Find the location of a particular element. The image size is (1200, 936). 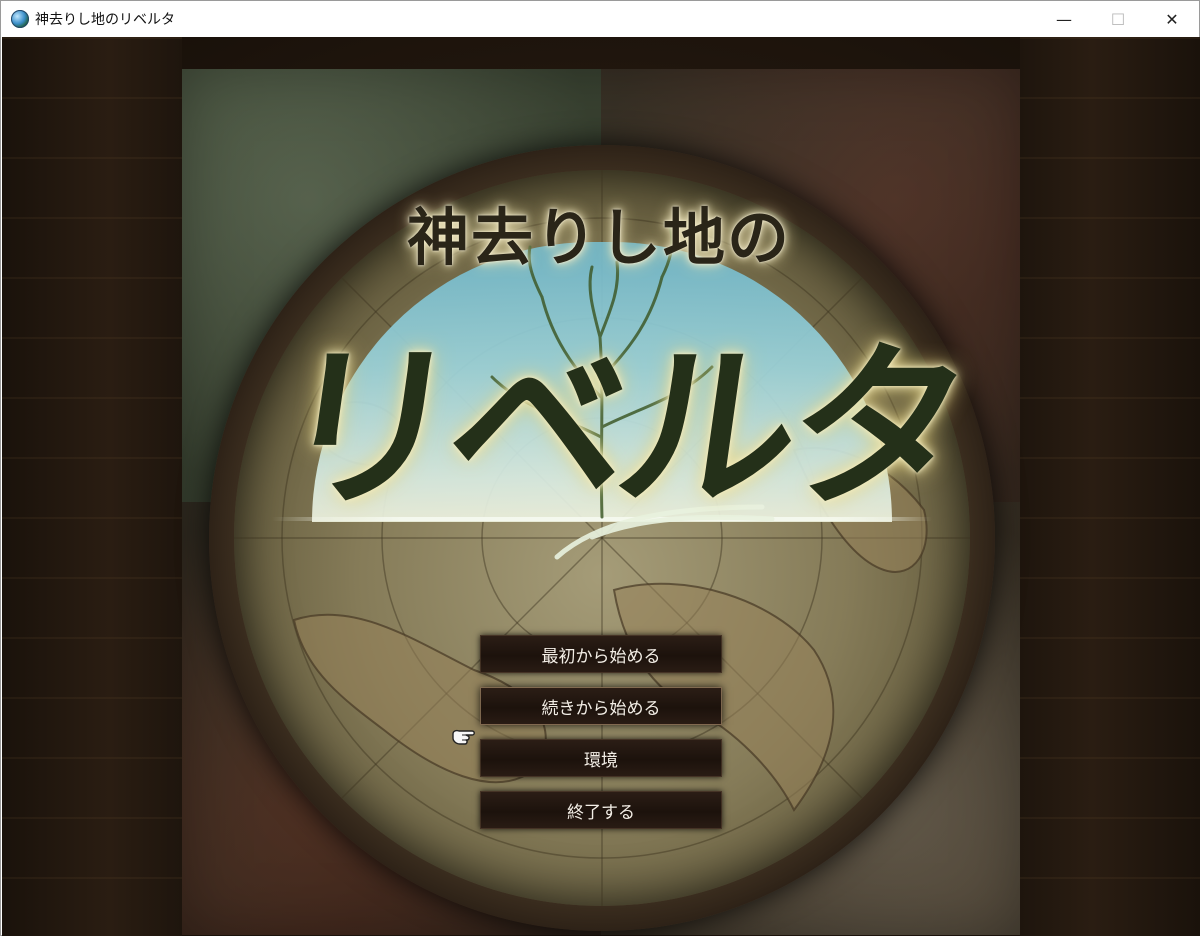

window-controls: — ☐ ✕ is located at coordinates (1118, 19).